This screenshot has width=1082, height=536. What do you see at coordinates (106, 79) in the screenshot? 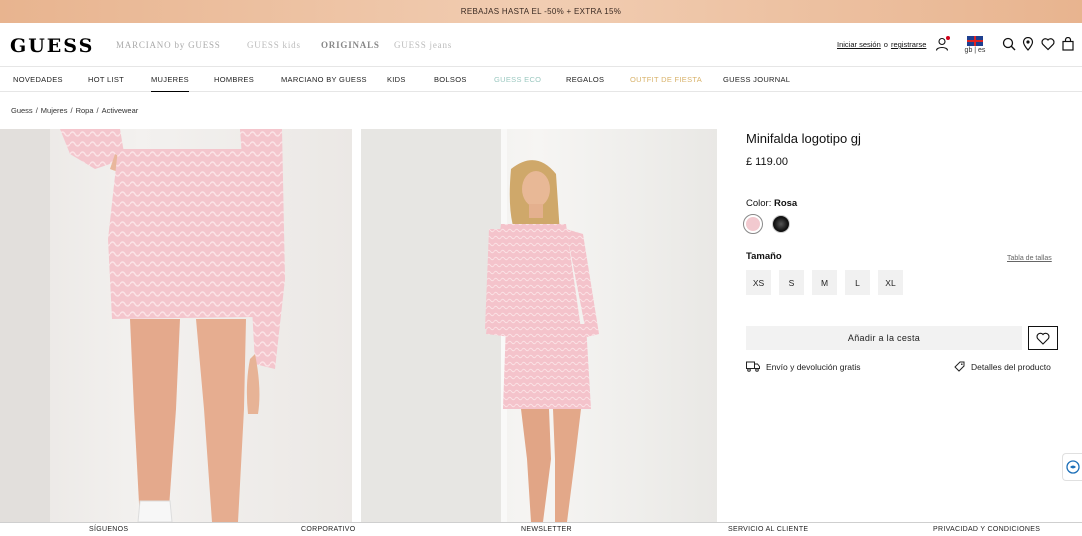
I see `nav-hot-list: HOT LIST` at bounding box center [106, 79].